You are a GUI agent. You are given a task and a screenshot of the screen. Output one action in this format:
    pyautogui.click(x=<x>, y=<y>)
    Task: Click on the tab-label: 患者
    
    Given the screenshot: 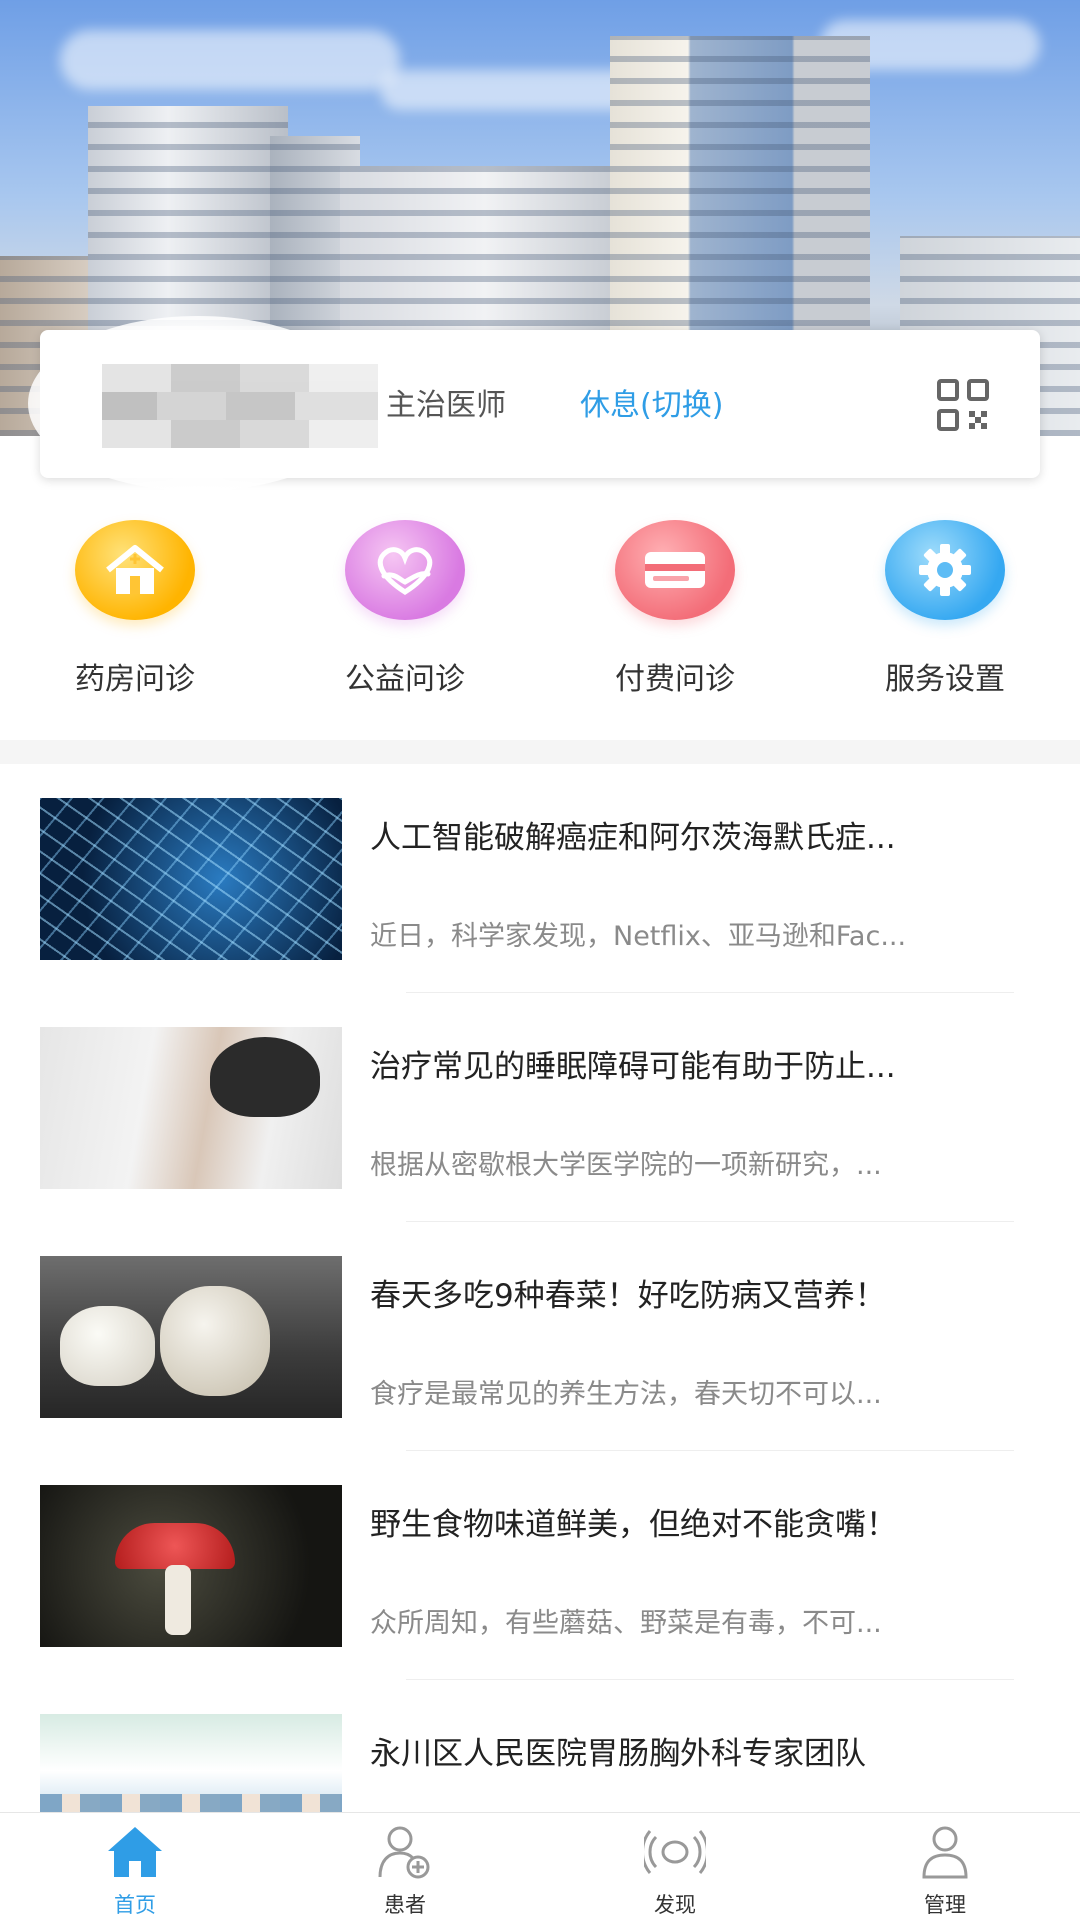 What is the action you would take?
    pyautogui.click(x=405, y=1905)
    